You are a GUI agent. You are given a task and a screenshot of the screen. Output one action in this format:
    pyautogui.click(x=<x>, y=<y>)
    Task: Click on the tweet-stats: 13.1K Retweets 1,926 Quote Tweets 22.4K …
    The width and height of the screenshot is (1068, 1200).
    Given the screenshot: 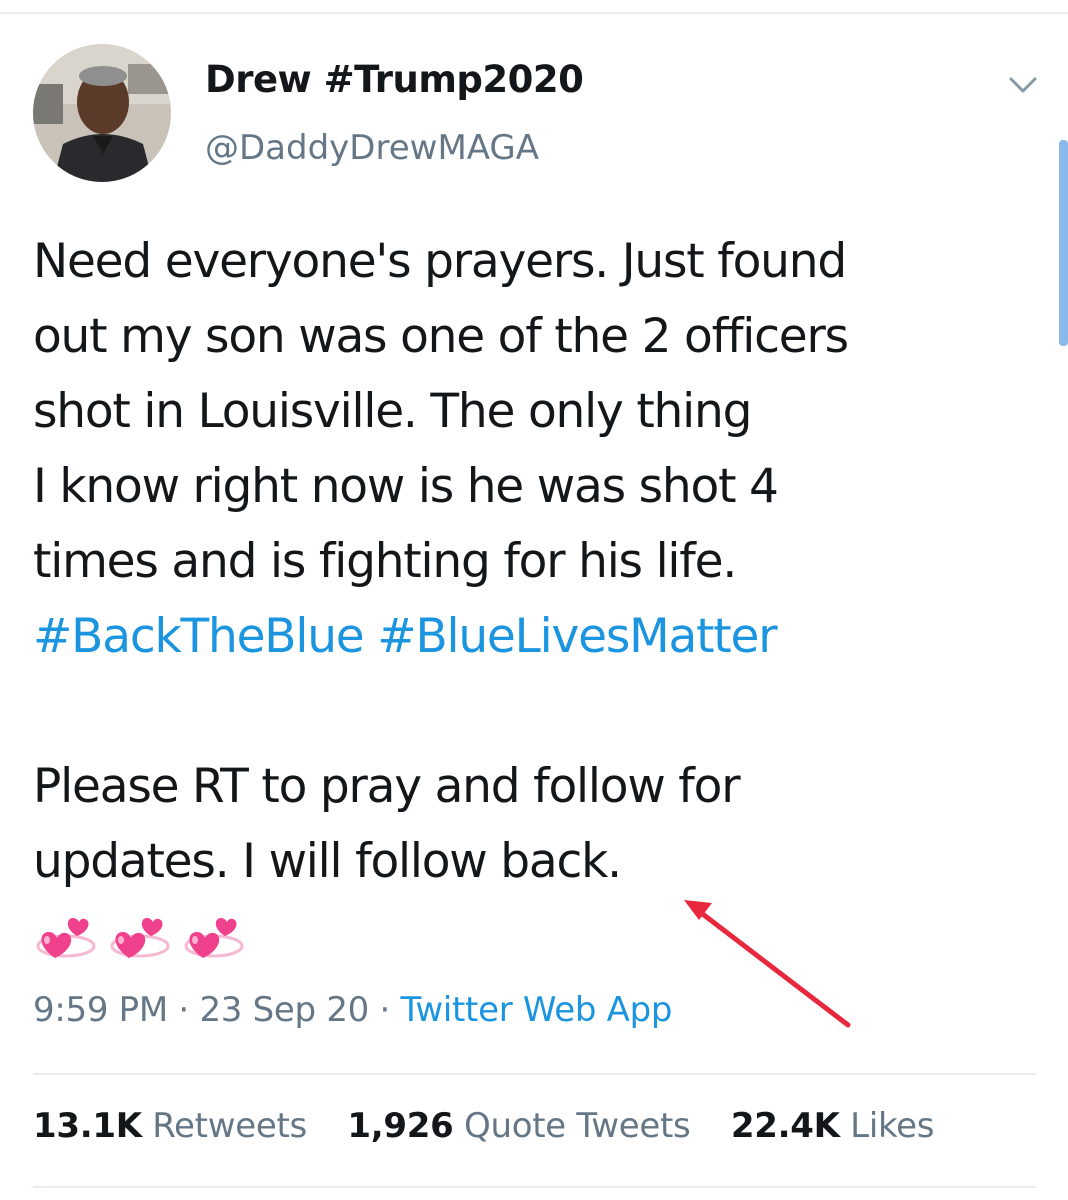 What is the action you would take?
    pyautogui.click(x=498, y=1126)
    